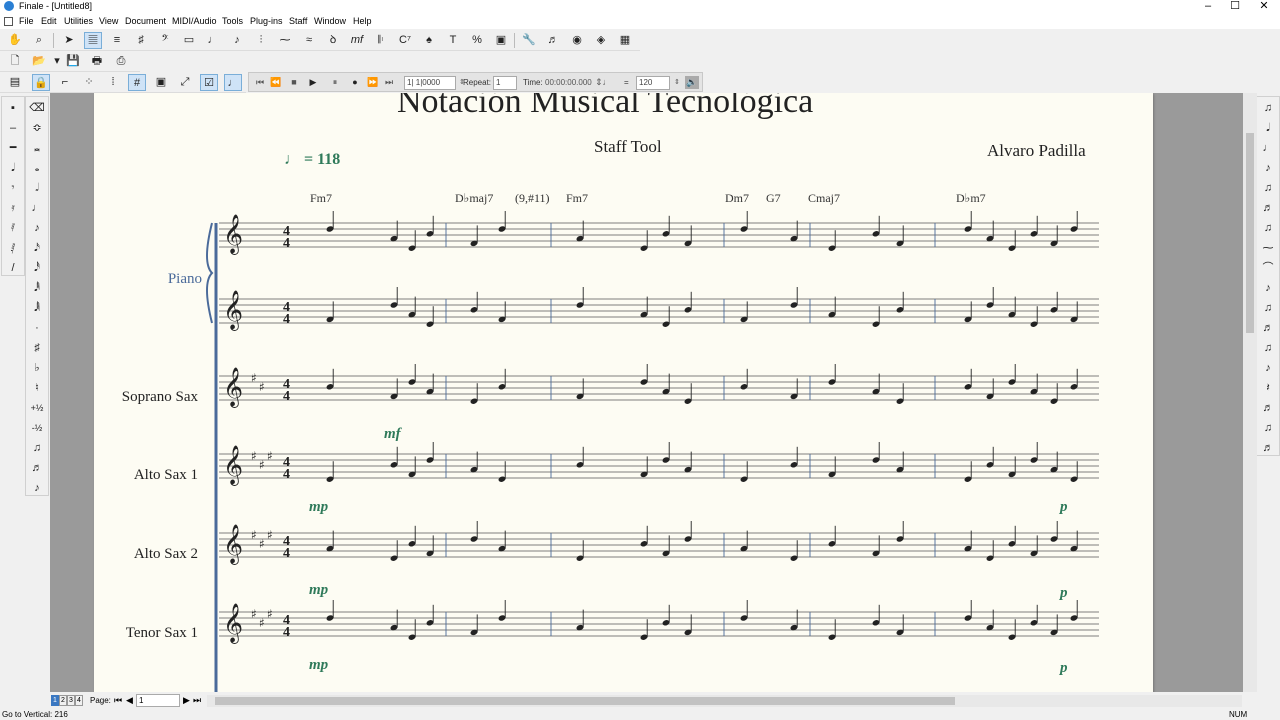 Image resolution: width=1280 pixels, height=720 pixels. I want to click on page-number-field: 1, so click(158, 700).